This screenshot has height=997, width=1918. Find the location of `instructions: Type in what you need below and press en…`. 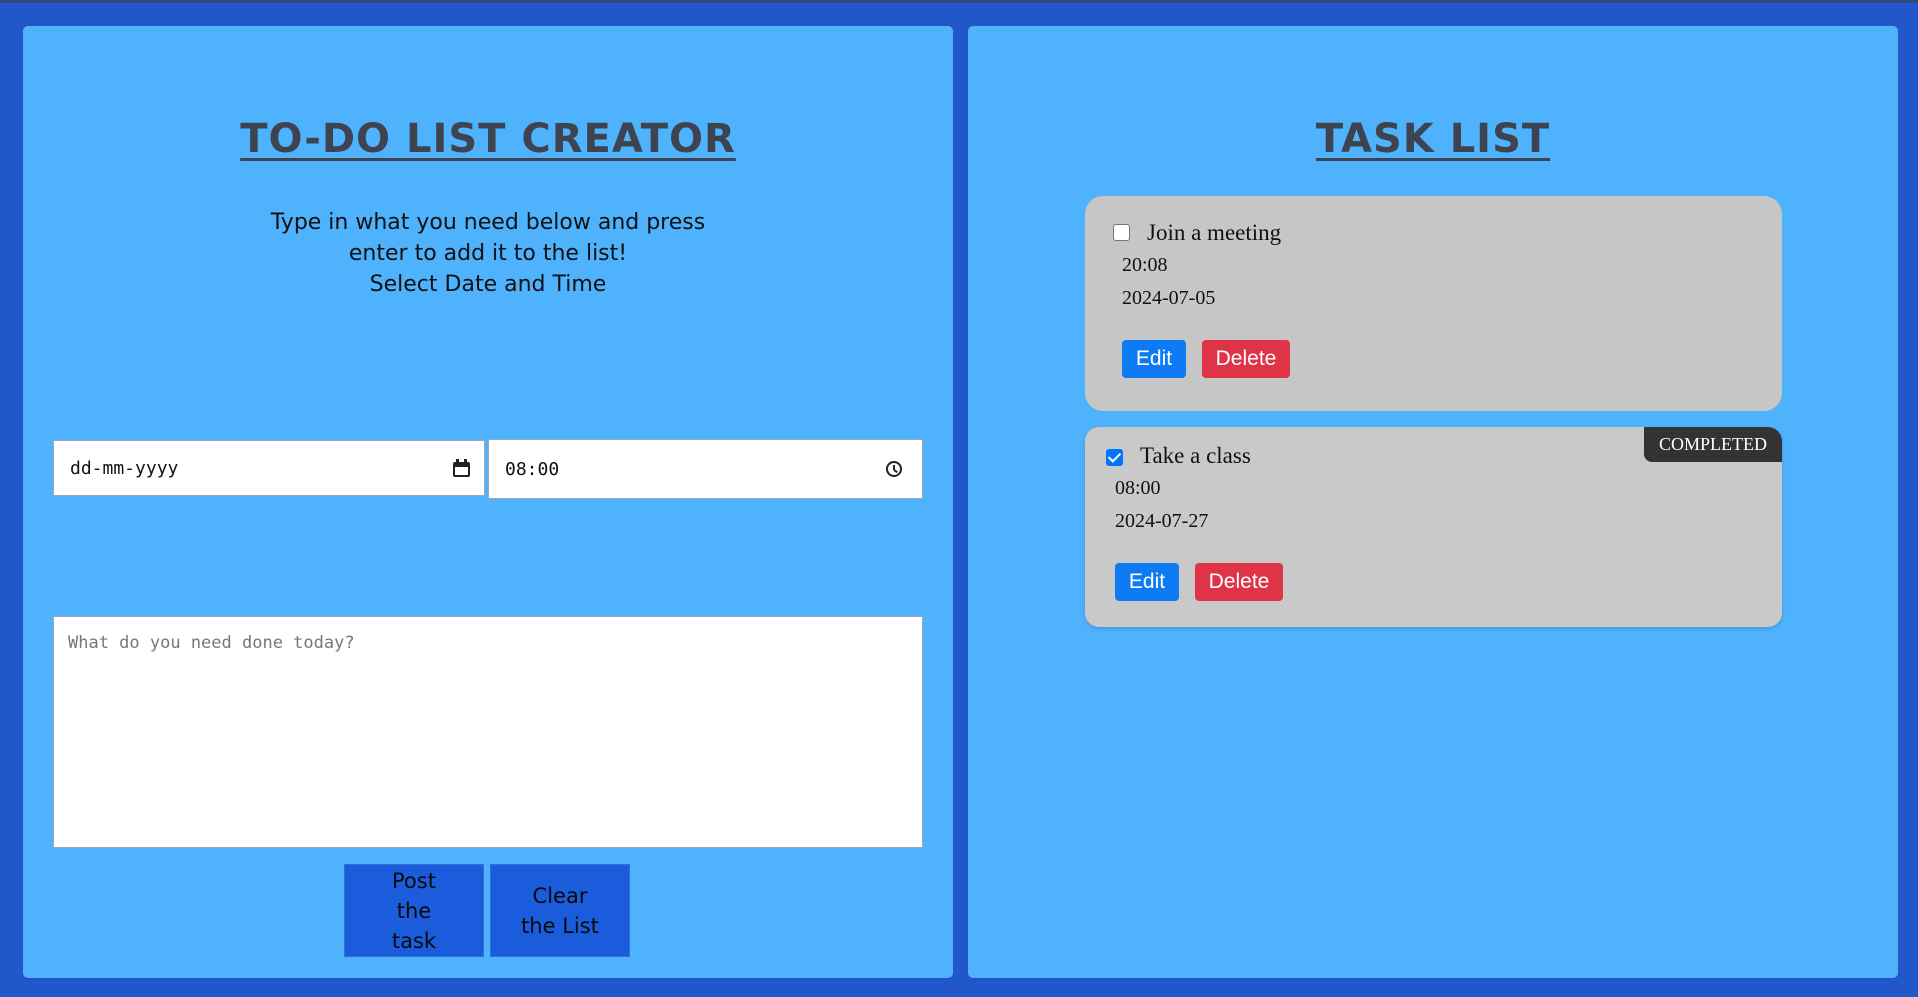

instructions: Type in what you need below and press en… is located at coordinates (488, 253).